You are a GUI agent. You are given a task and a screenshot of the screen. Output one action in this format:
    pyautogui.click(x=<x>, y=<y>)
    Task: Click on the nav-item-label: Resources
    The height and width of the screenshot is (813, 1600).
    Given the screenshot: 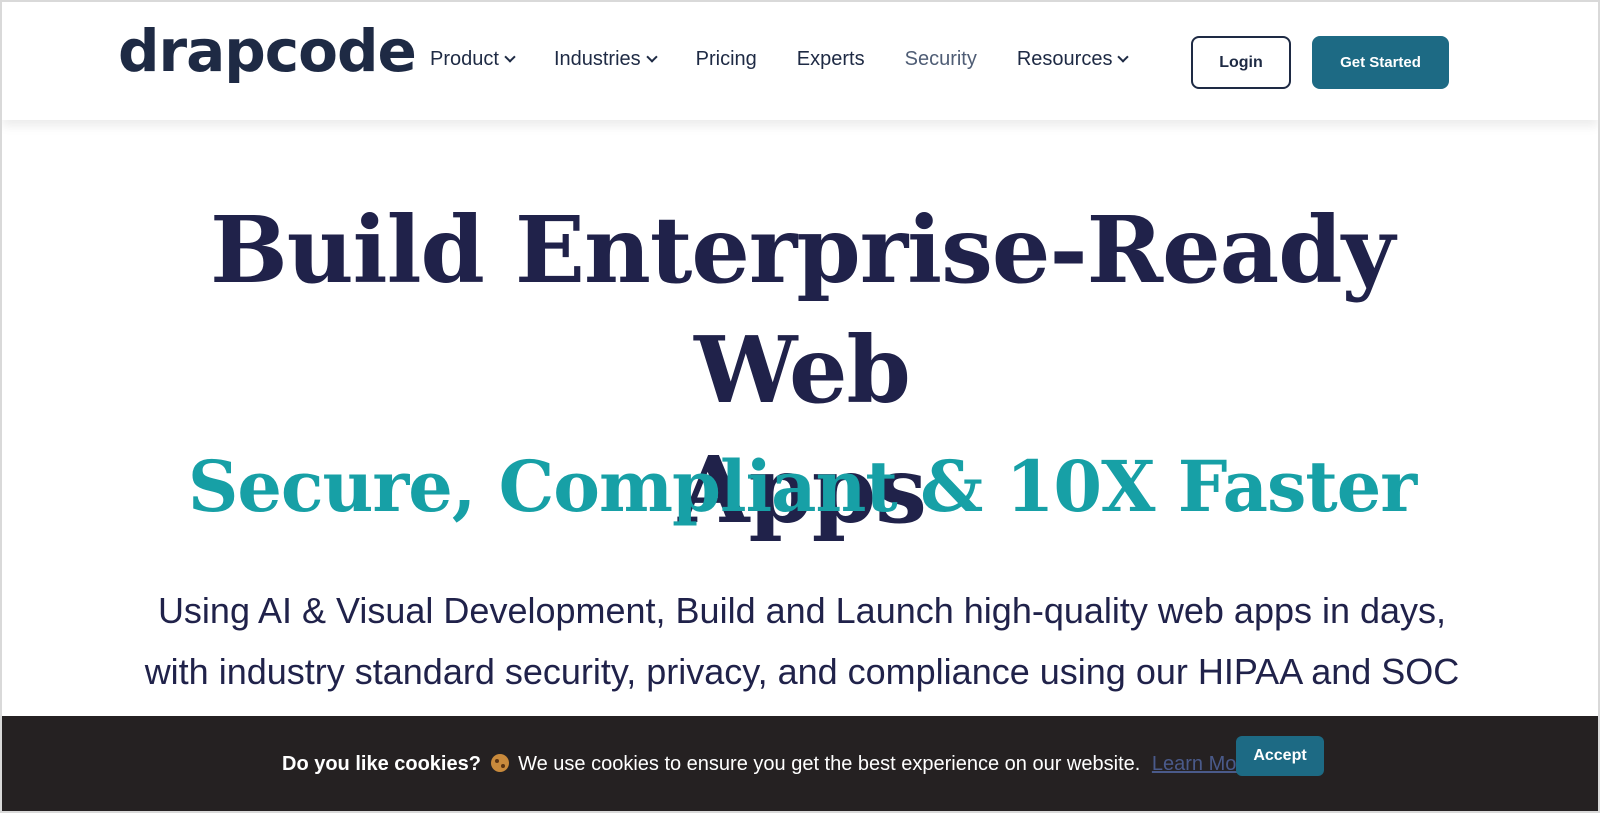 What is the action you would take?
    pyautogui.click(x=1064, y=59)
    